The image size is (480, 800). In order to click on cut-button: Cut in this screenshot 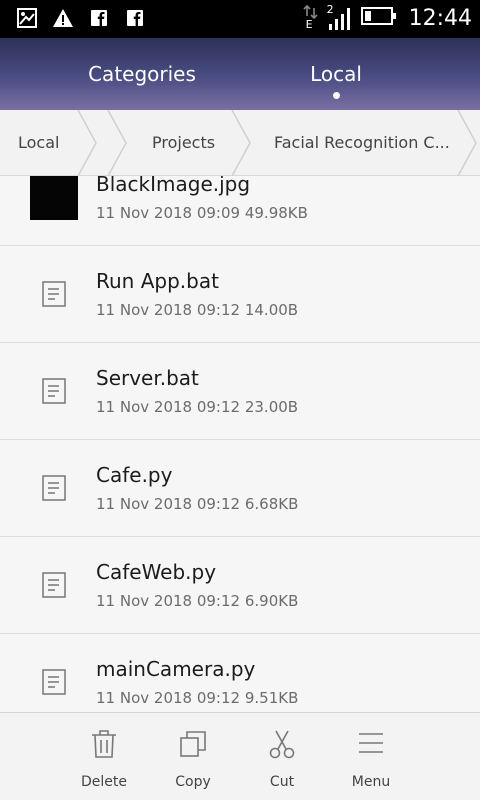, I will do `click(282, 756)`.